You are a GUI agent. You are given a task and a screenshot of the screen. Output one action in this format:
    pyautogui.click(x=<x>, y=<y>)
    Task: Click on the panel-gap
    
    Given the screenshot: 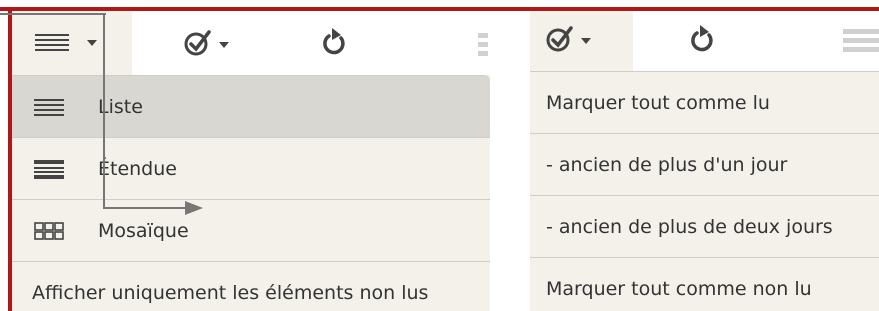 What is the action you would take?
    pyautogui.click(x=510, y=161)
    